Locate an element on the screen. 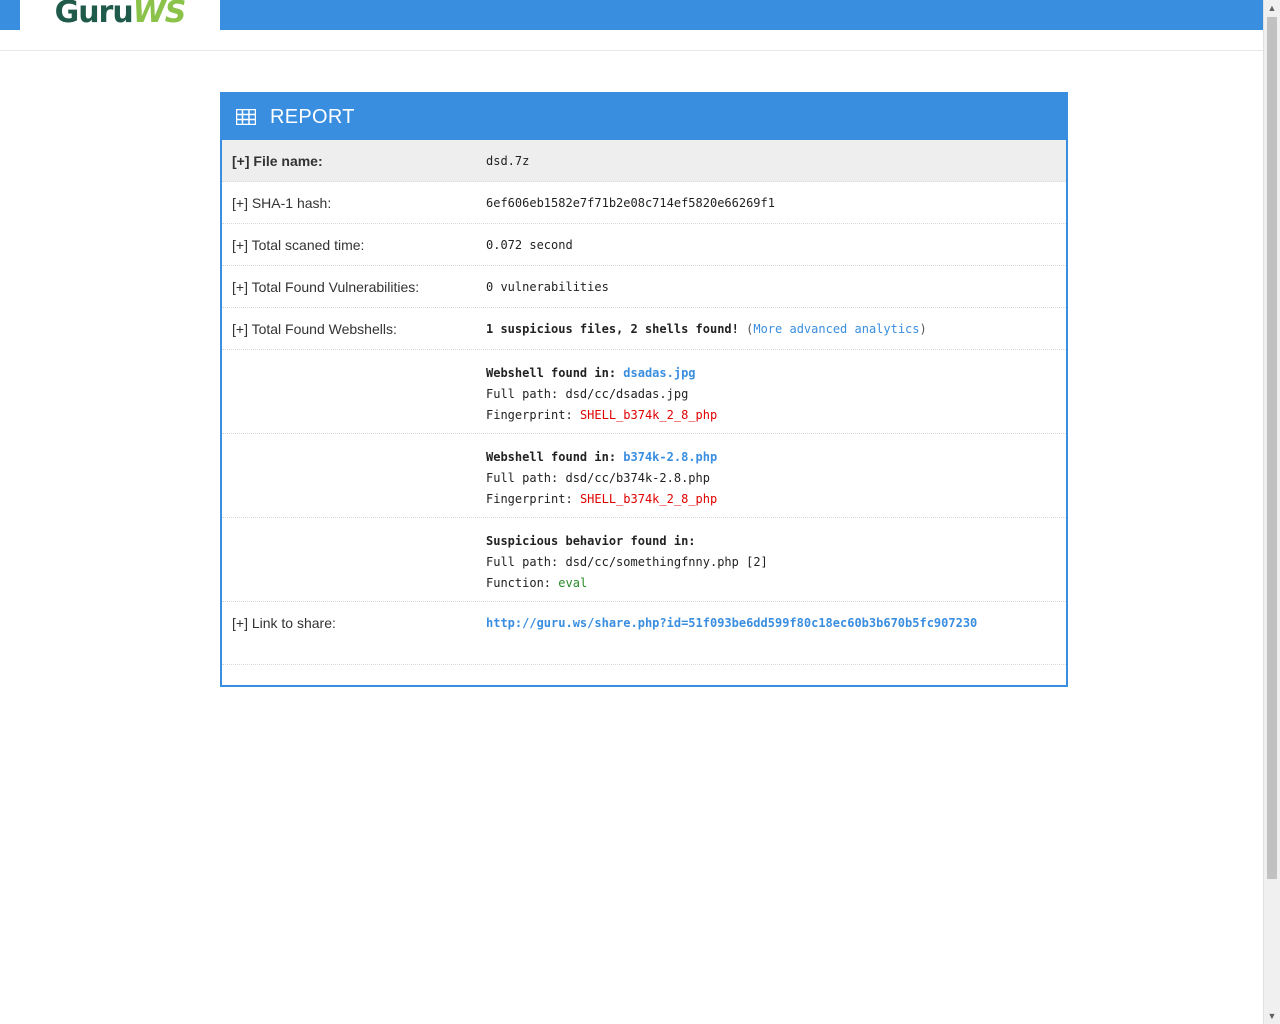 Image resolution: width=1280 pixels, height=1024 pixels. finding-file-link: b374k-2.8.php is located at coordinates (670, 457).